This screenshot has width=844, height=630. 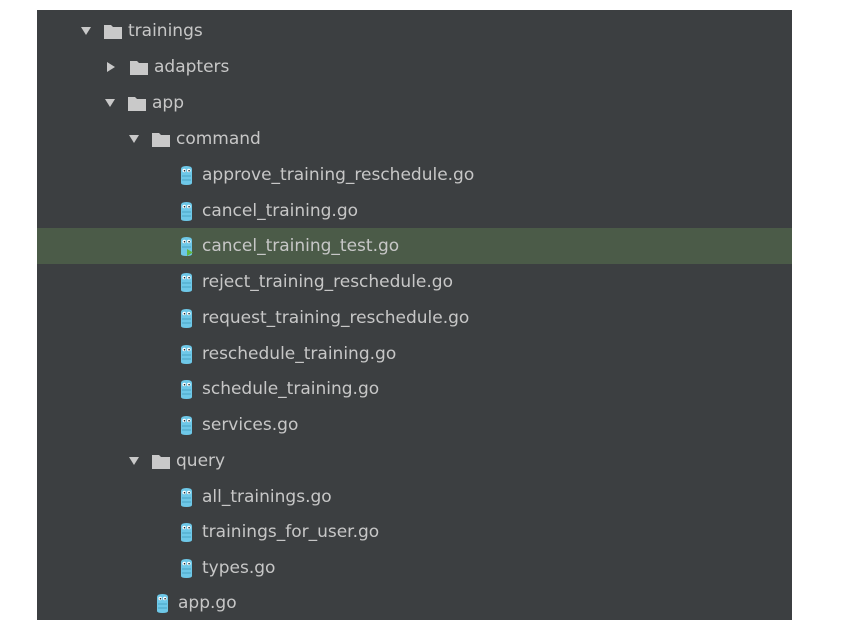 I want to click on expand-arrow-right-icon, so click(x=111, y=67).